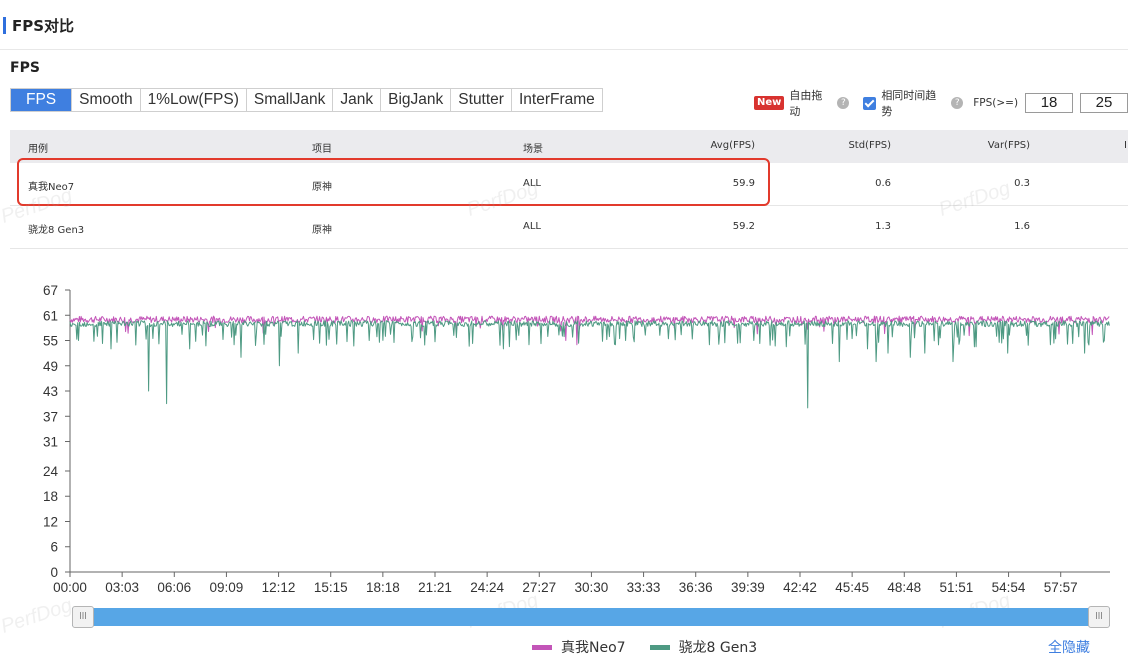 The width and height of the screenshot is (1128, 664). What do you see at coordinates (106, 100) in the screenshot?
I see `tab-smooth: Smooth` at bounding box center [106, 100].